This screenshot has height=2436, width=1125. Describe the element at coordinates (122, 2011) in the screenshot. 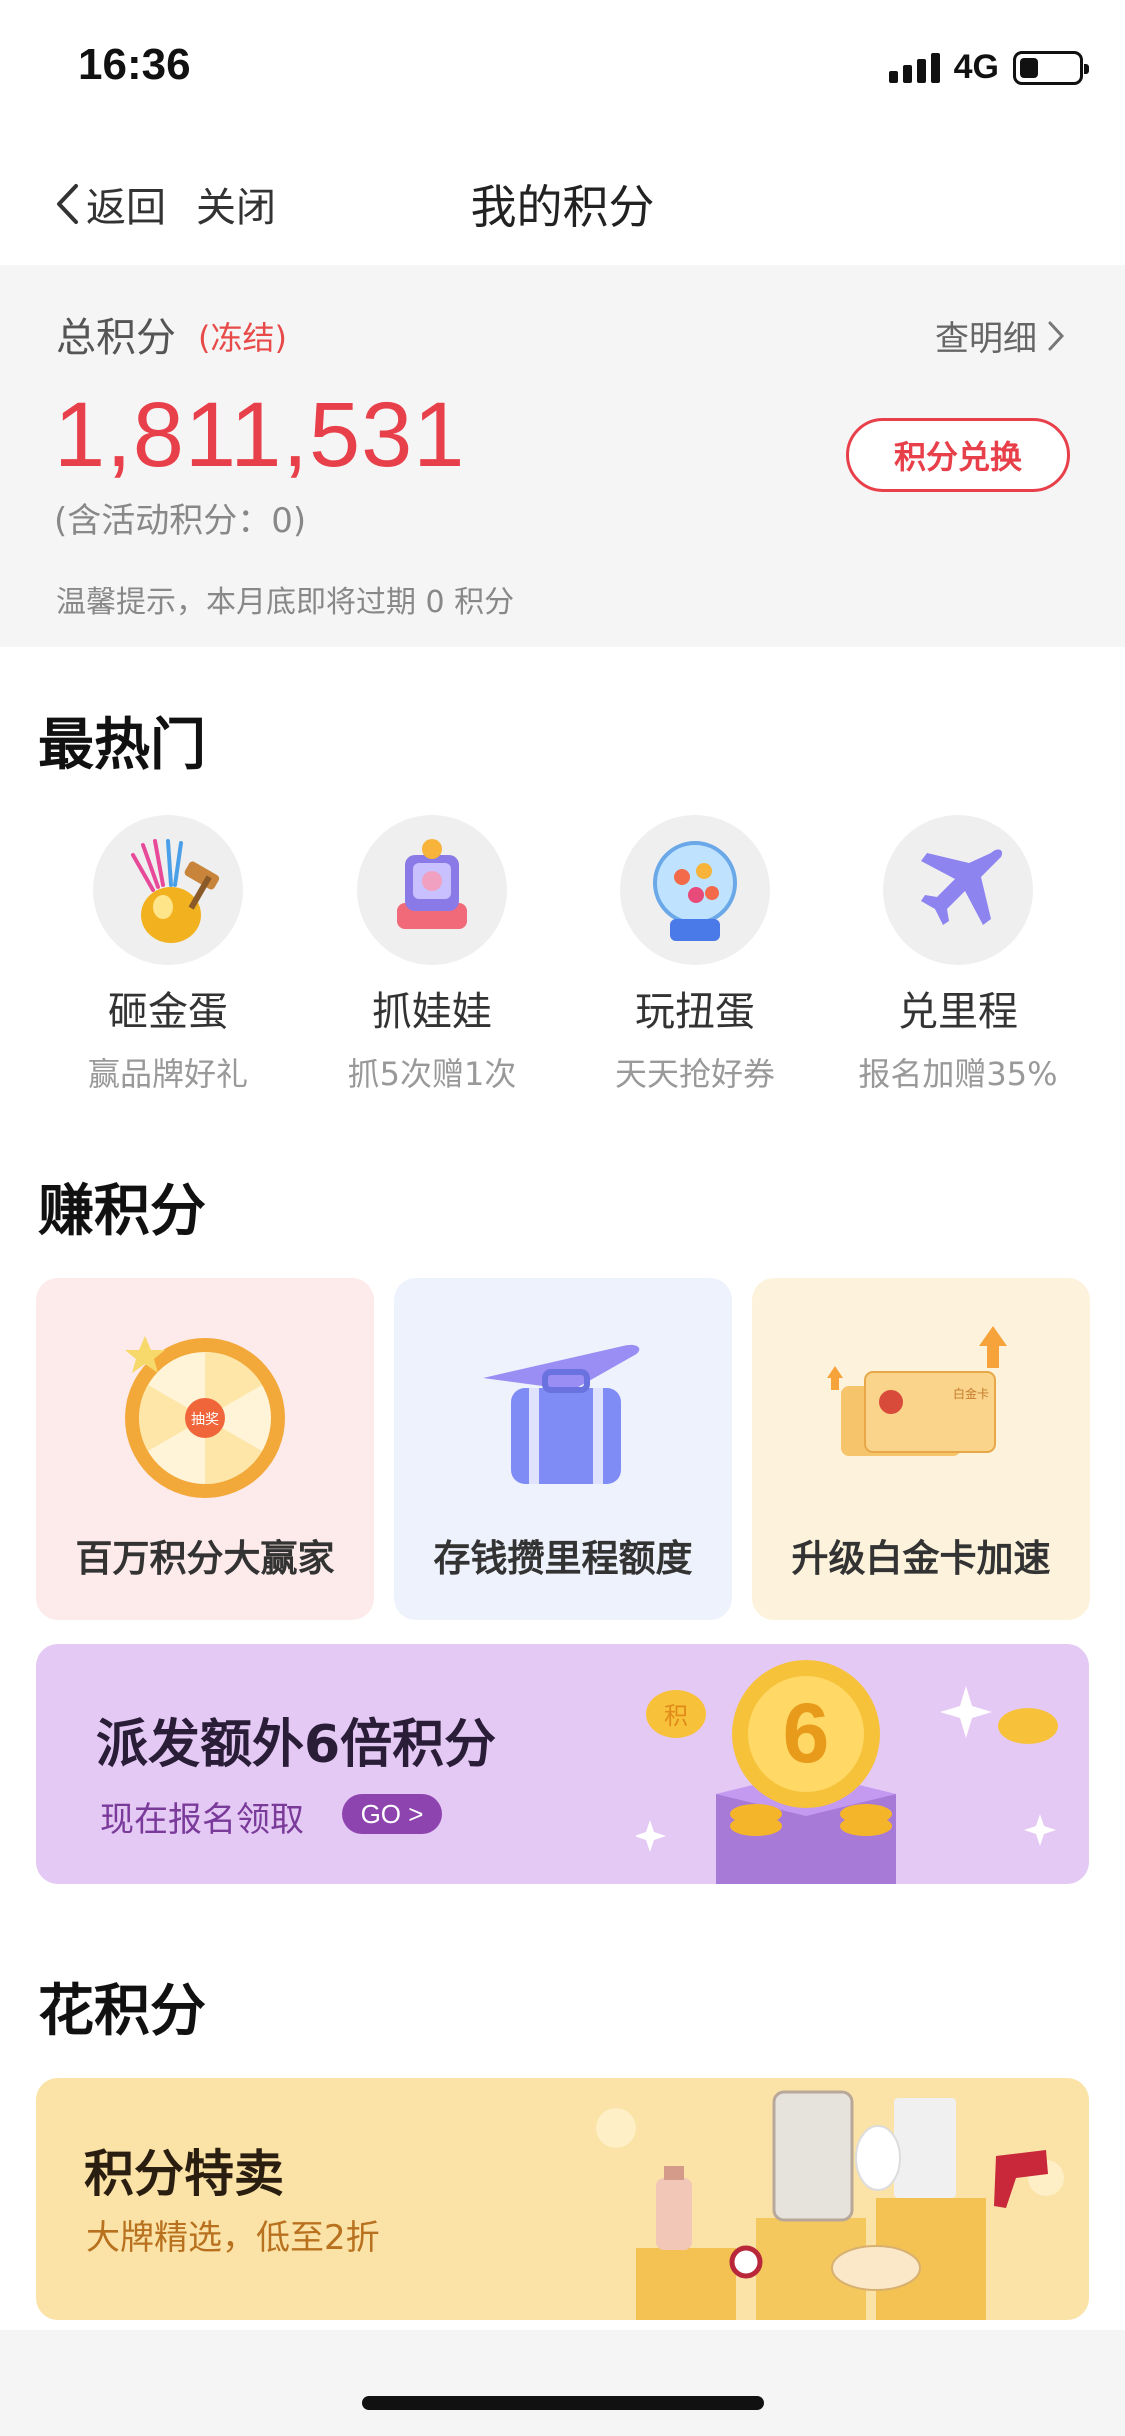

I see `section-title-spend: 花积分` at that location.